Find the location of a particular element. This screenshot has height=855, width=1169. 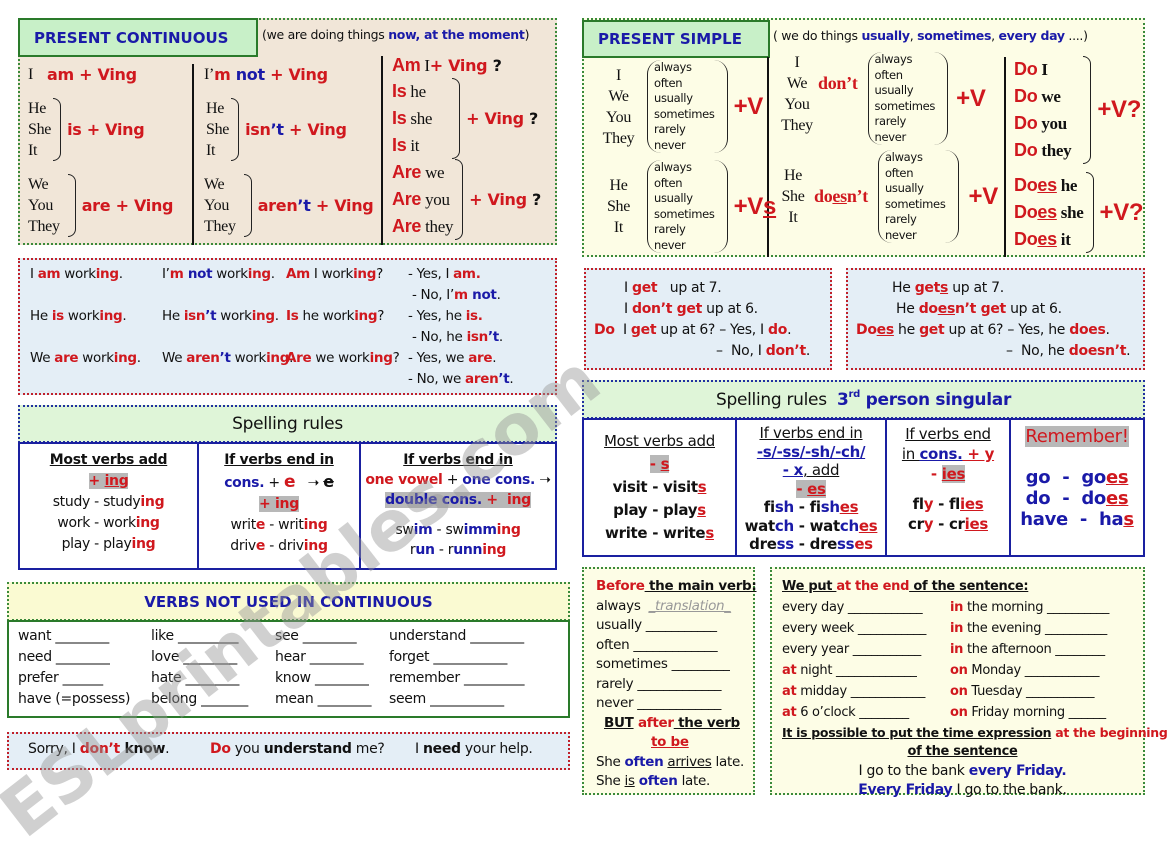

text-run: +V is located at coordinates (971, 98).